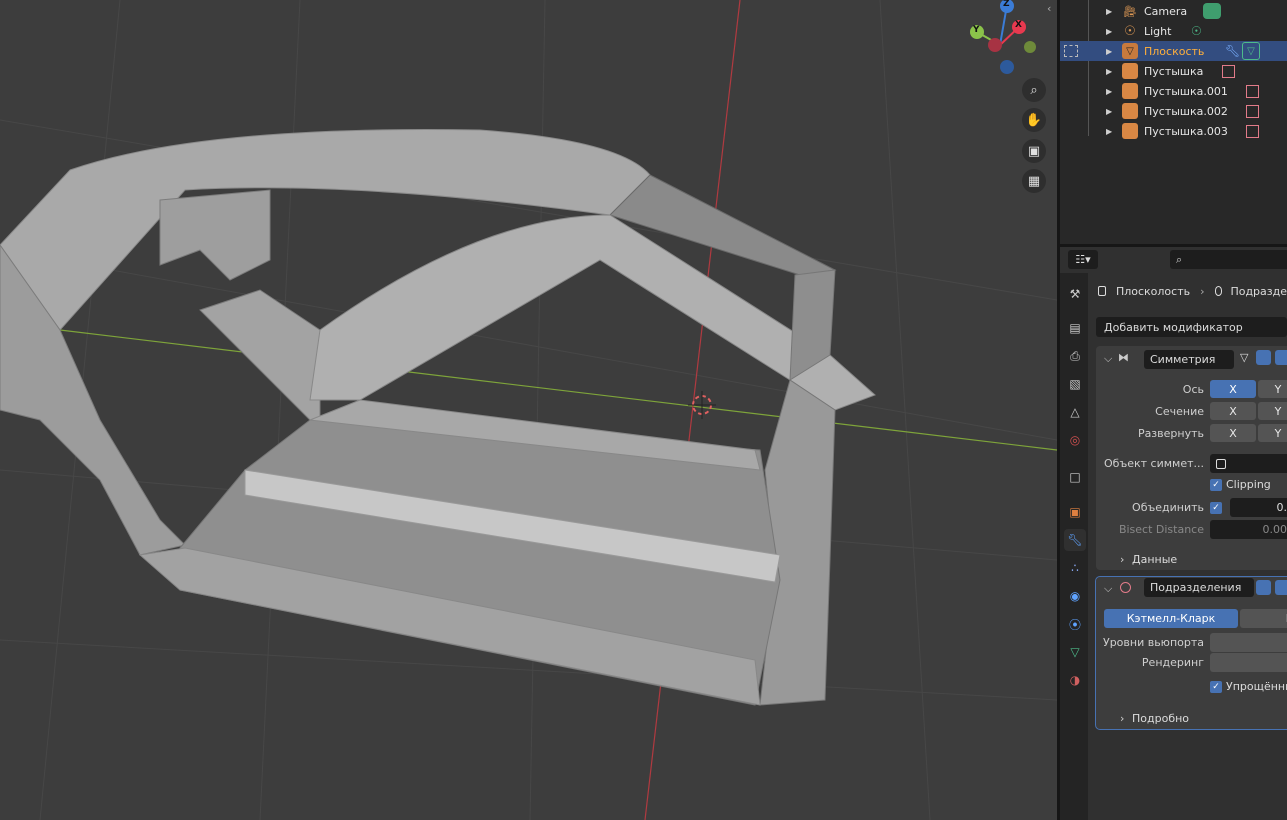 The width and height of the screenshot is (1287, 820). I want to click on edit-mode-icon: ▽, so click(1244, 357).